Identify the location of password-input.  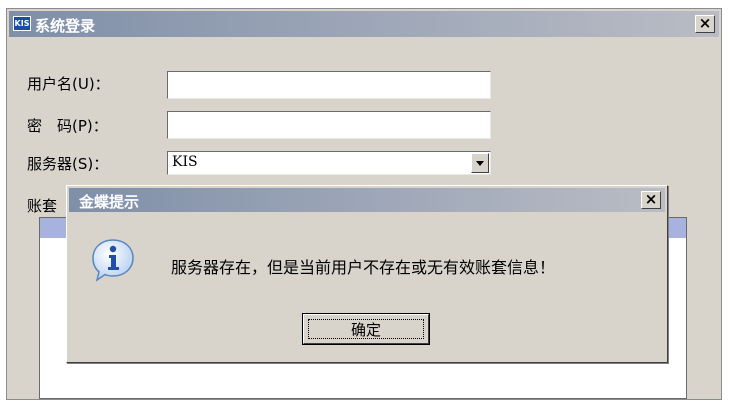
(329, 125).